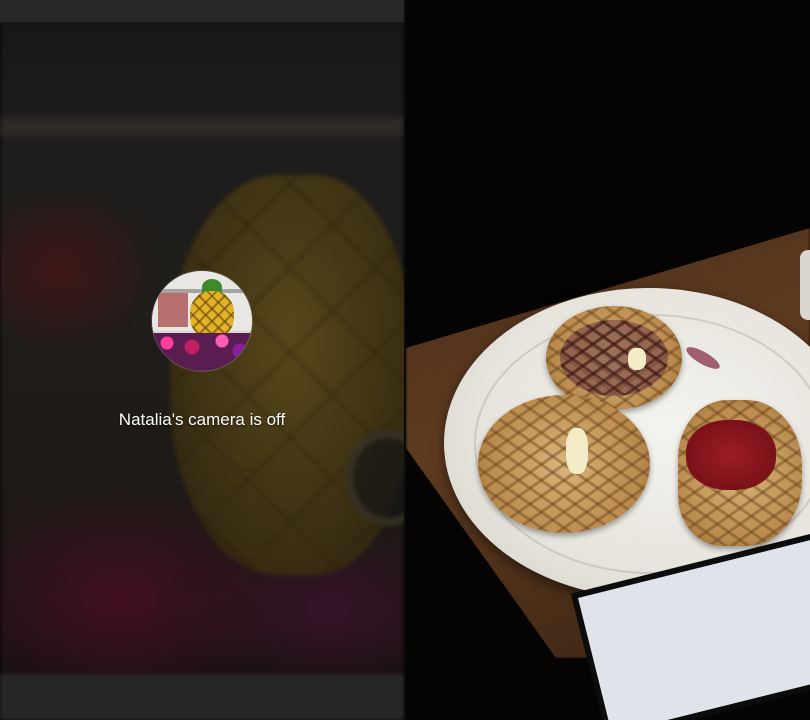 The width and height of the screenshot is (810, 720). Describe the element at coordinates (212, 315) in the screenshot. I see `avatar-pineapple` at that location.